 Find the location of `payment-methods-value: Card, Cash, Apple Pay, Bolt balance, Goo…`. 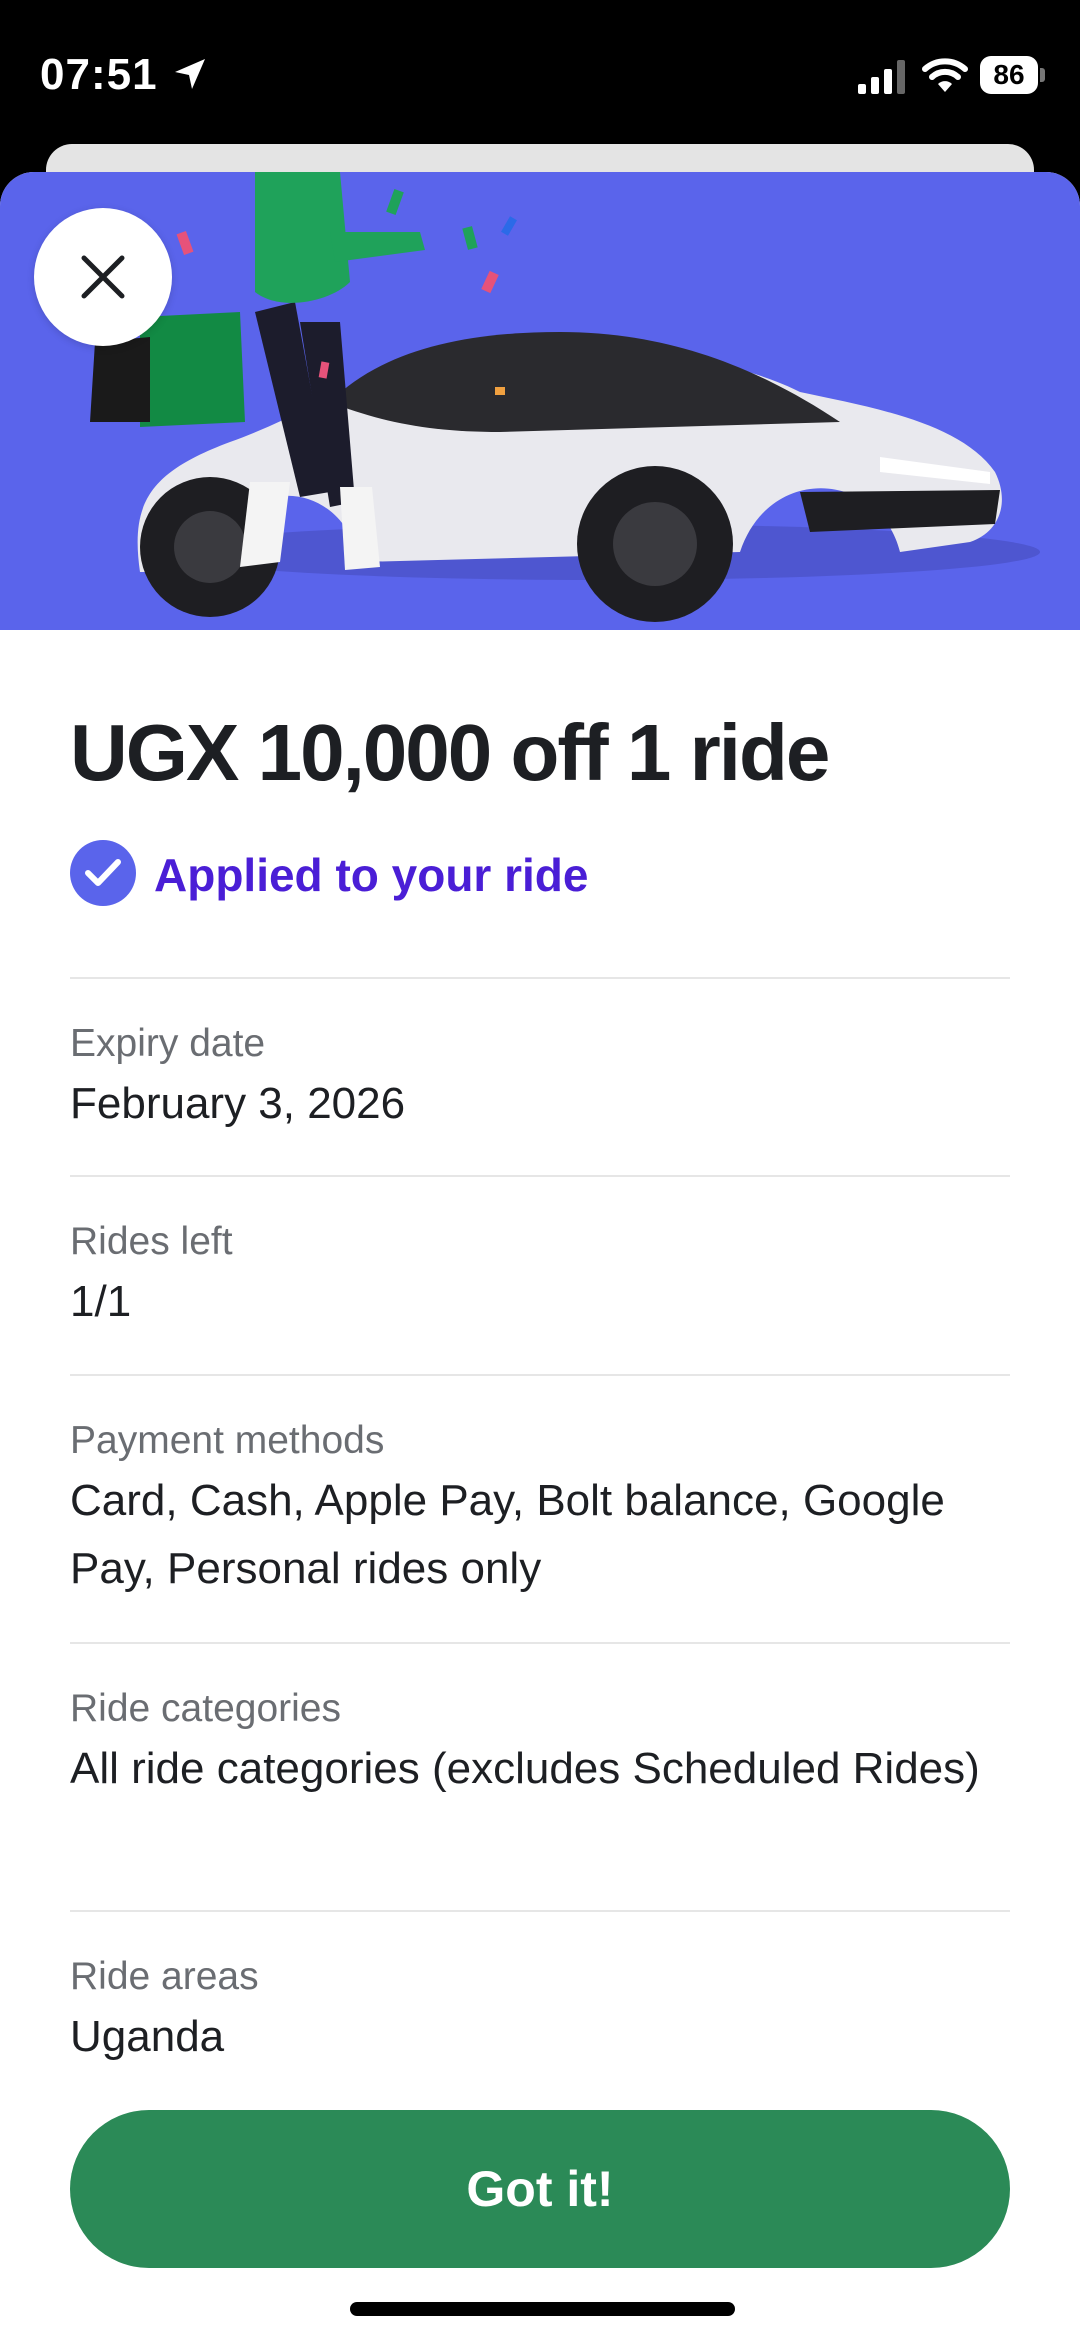

payment-methods-value: Card, Cash, Apple Pay, Bolt balance, Goo… is located at coordinates (507, 1534).